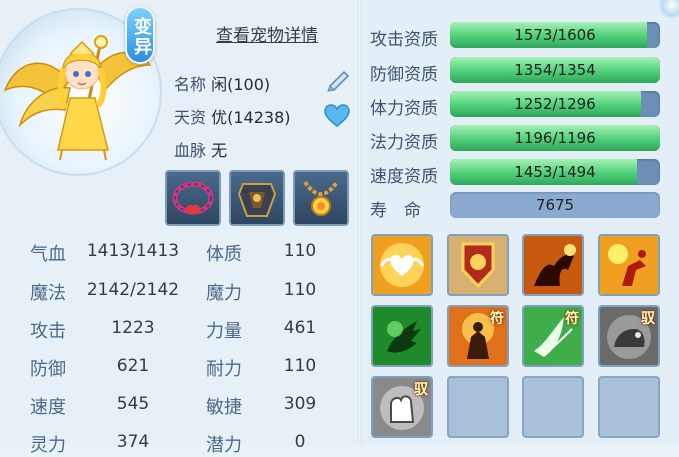  What do you see at coordinates (224, 331) in the screenshot?
I see `attr-label: 力量` at bounding box center [224, 331].